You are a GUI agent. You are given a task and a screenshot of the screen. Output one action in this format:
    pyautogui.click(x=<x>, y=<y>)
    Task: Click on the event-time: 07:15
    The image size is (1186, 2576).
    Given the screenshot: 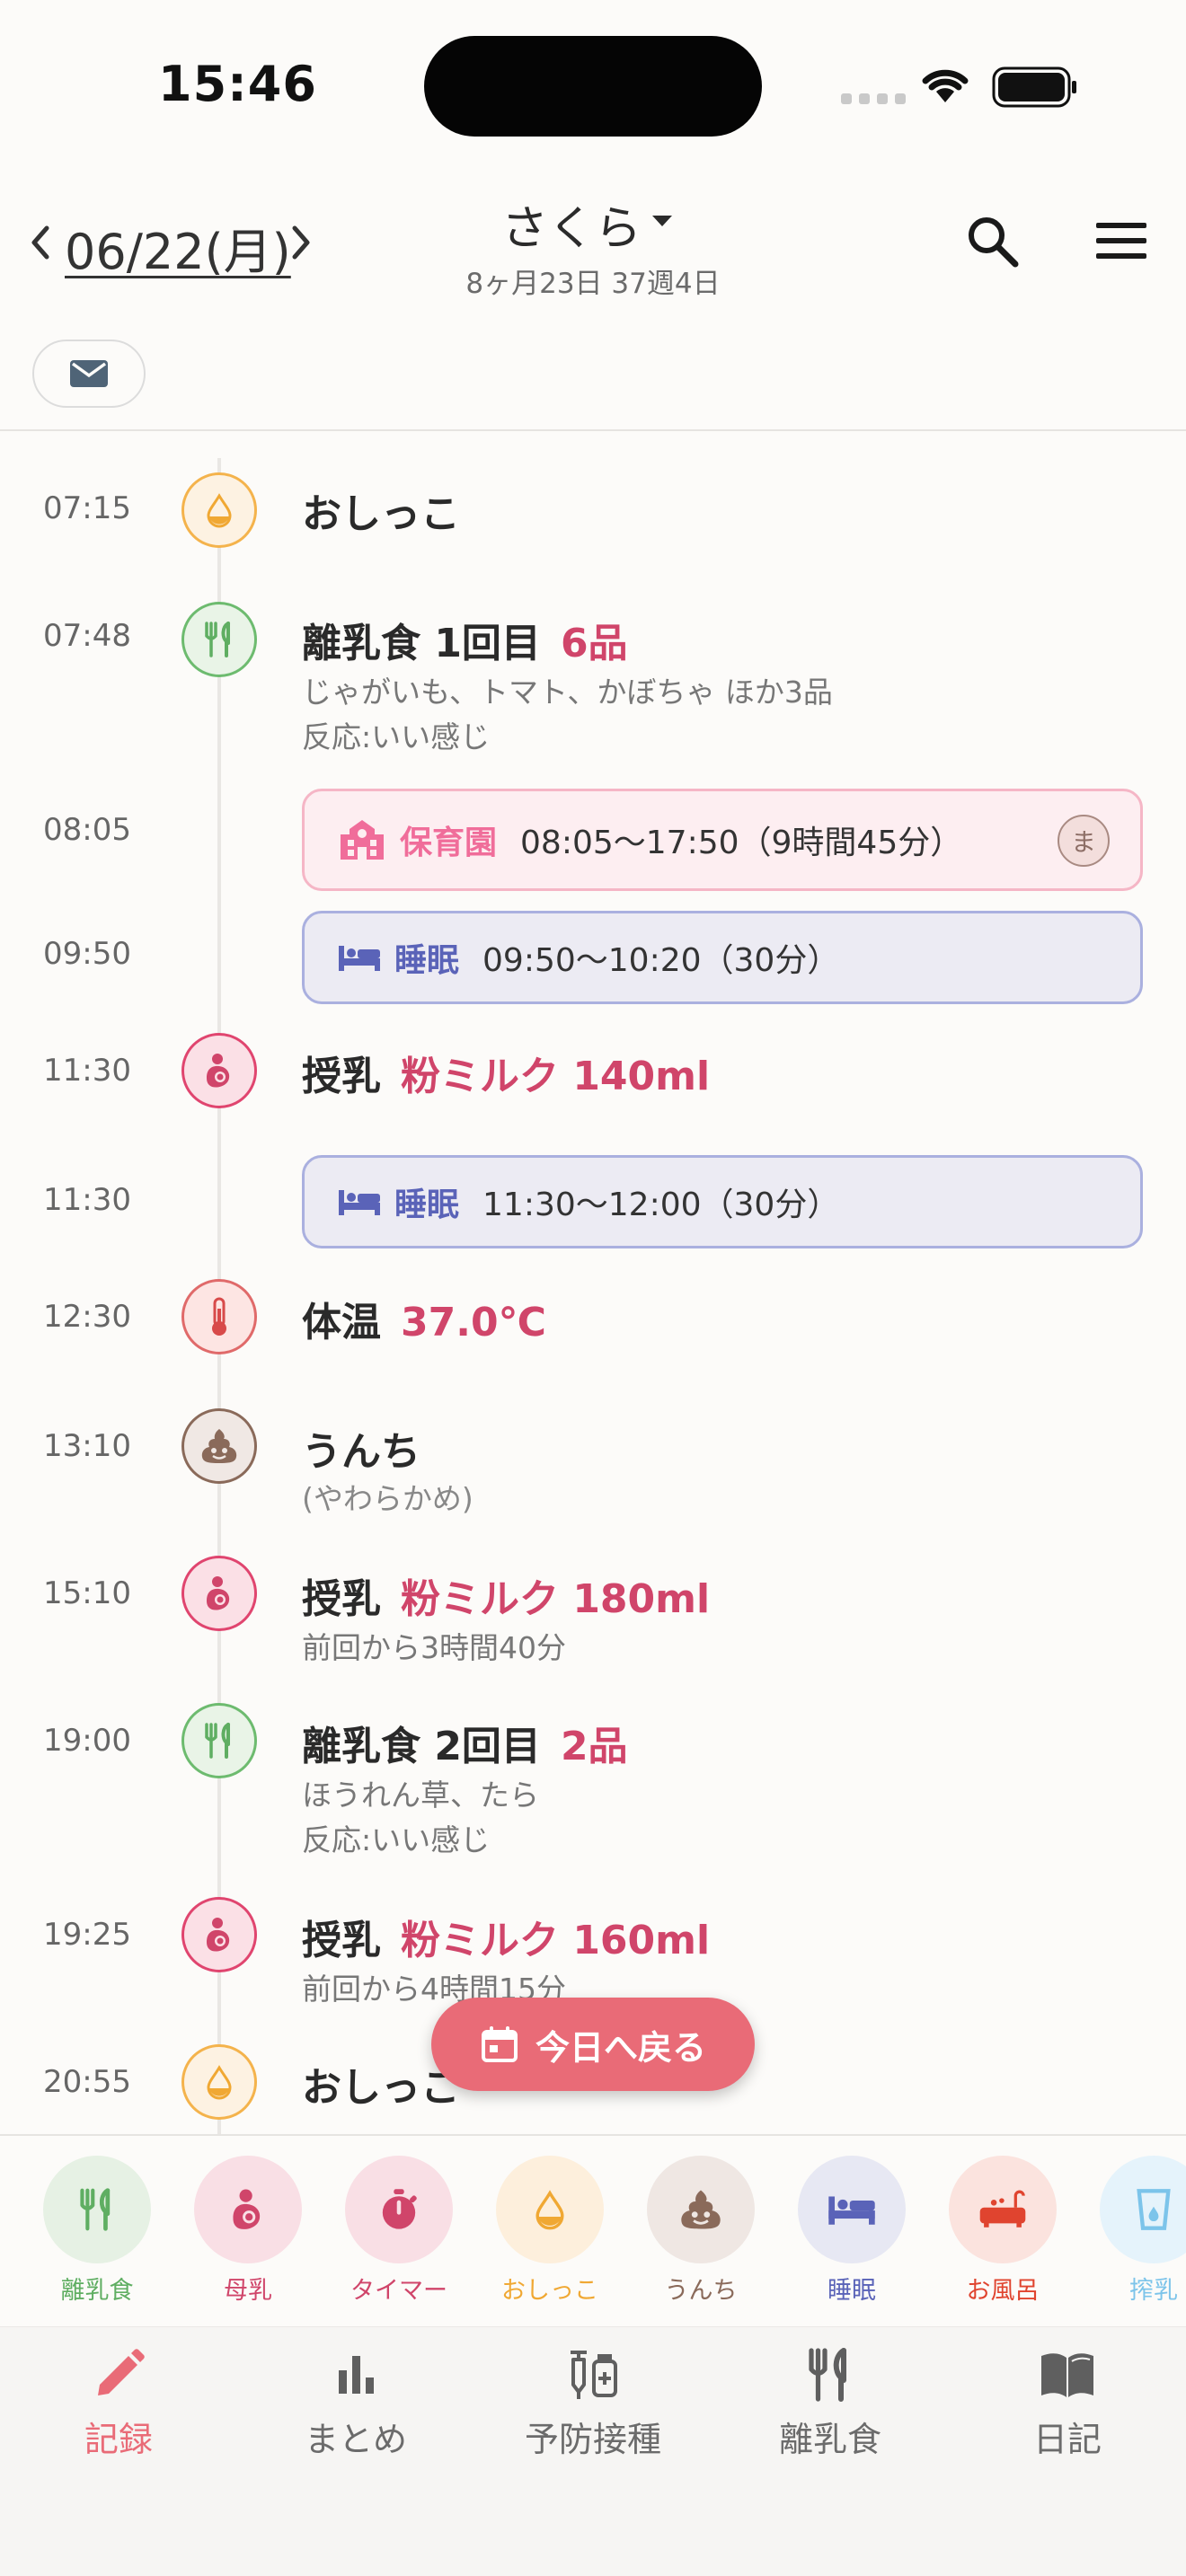 What is the action you would take?
    pyautogui.click(x=87, y=508)
    